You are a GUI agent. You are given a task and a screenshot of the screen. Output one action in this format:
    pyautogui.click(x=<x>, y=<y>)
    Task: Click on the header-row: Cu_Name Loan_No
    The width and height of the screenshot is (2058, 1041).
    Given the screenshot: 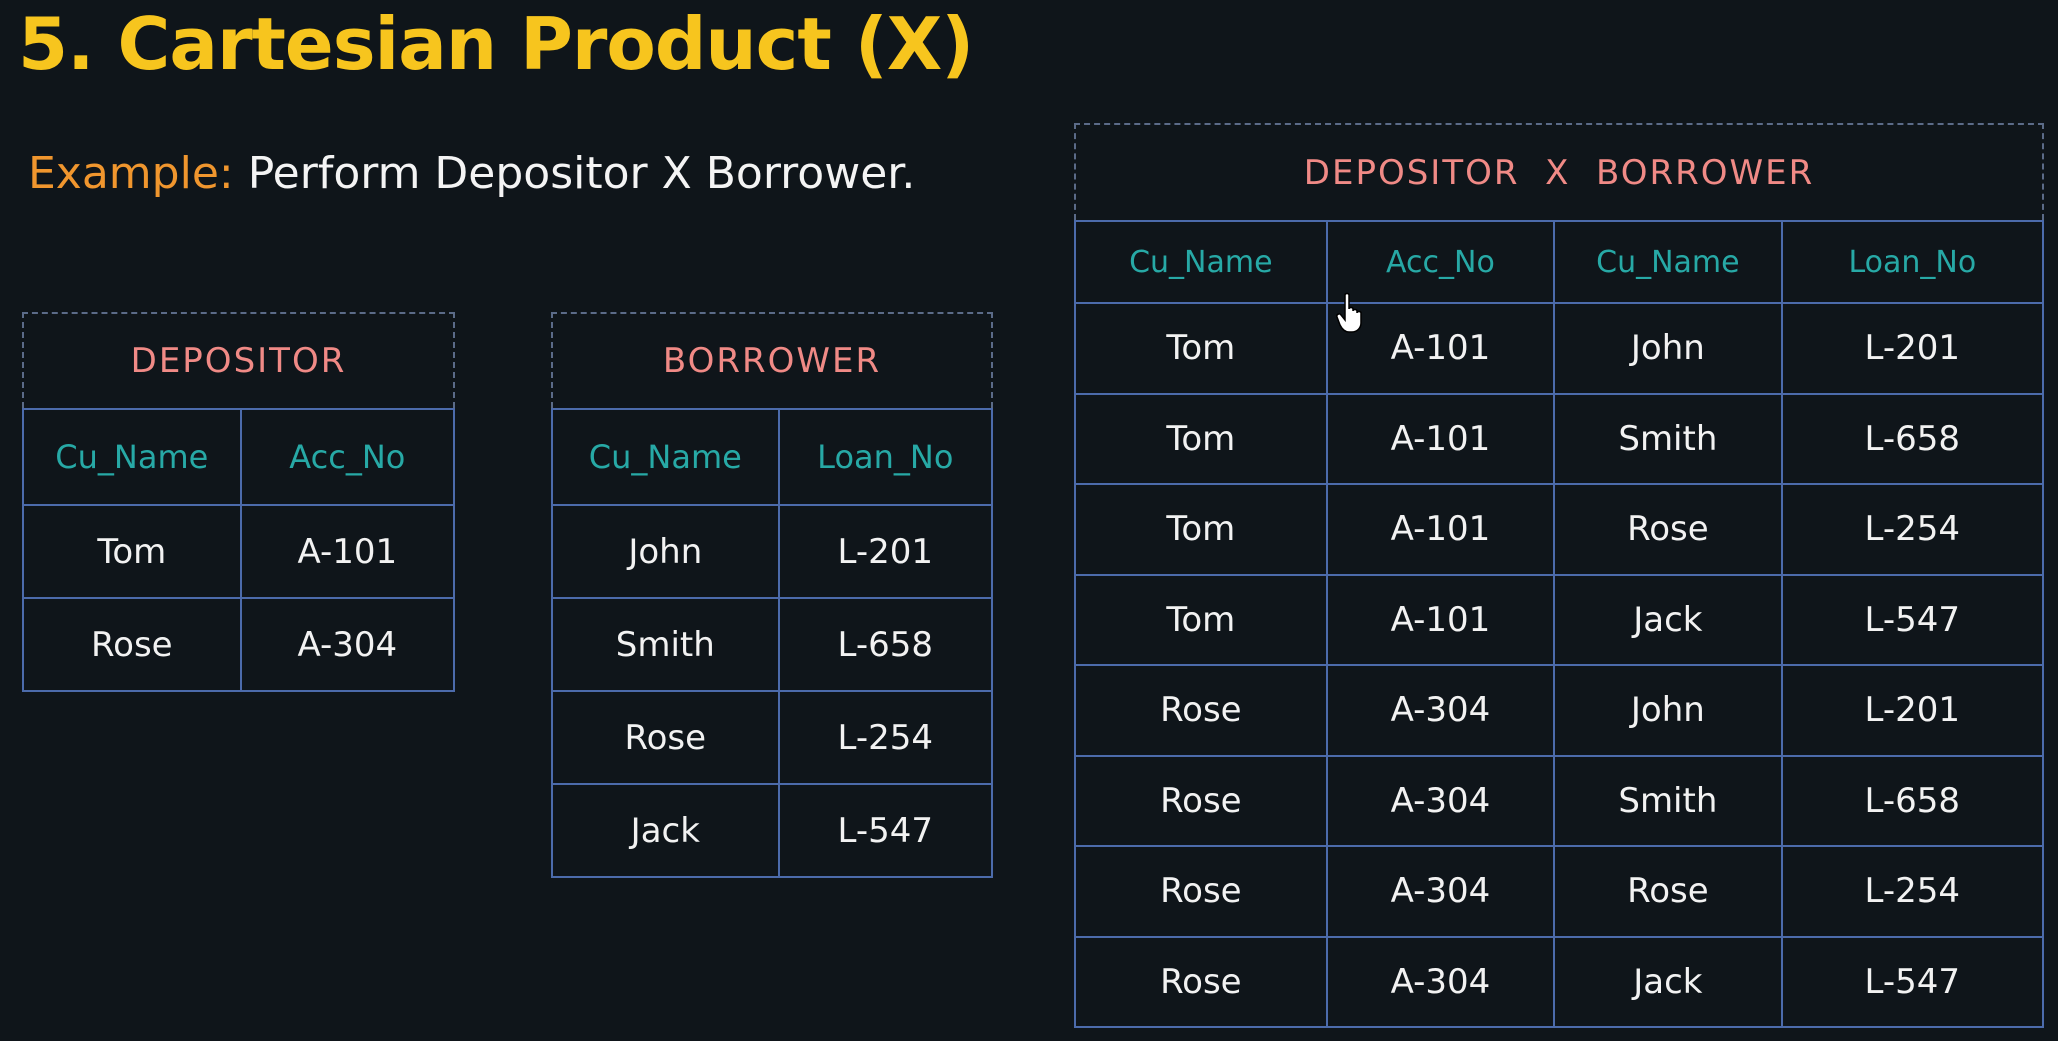 What is the action you would take?
    pyautogui.click(x=772, y=457)
    